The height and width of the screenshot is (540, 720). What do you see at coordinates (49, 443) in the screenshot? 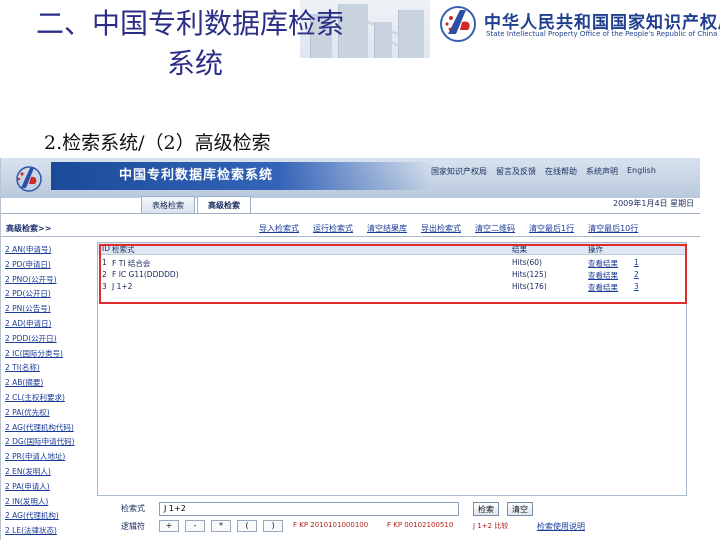
I see `field-item: 2 DG(国际申请代码)` at bounding box center [49, 443].